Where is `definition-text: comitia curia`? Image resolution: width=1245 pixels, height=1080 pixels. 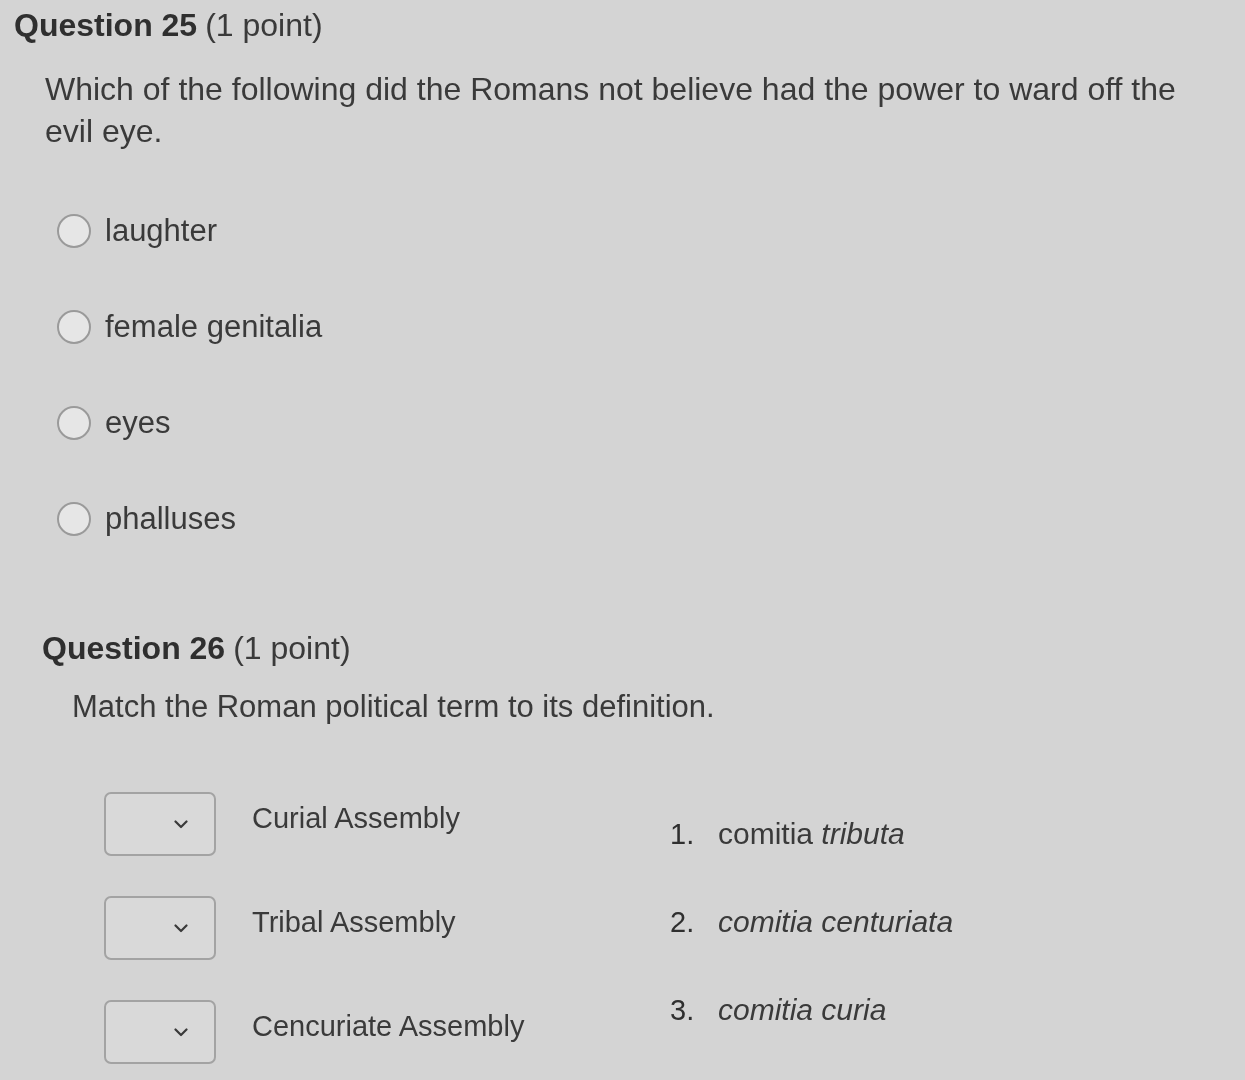
definition-text: comitia curia is located at coordinates (802, 1010).